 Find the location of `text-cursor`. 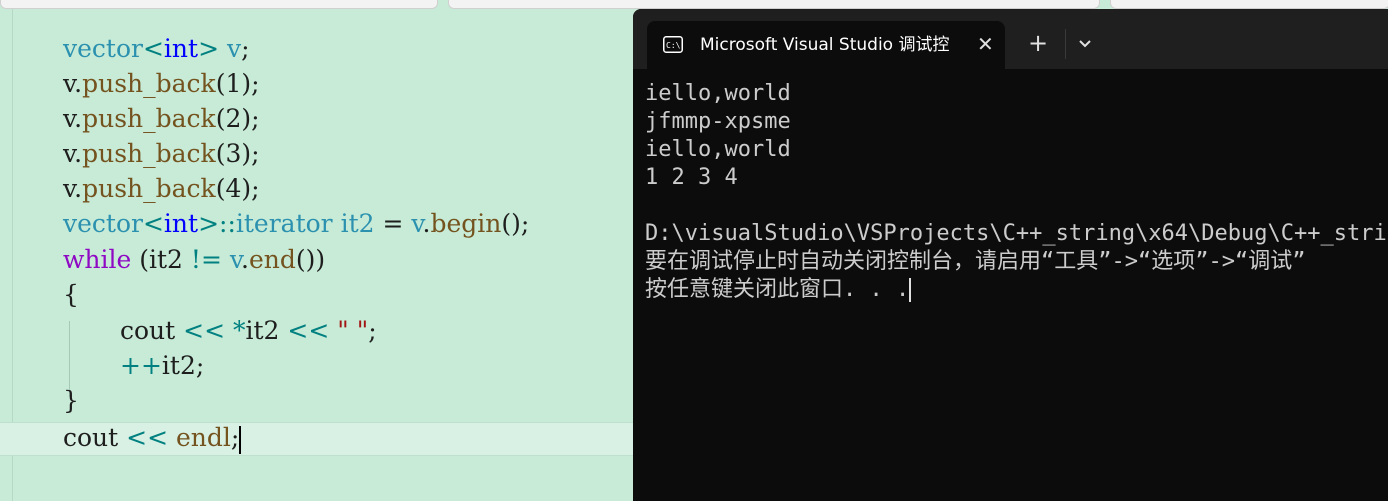

text-cursor is located at coordinates (240, 439).